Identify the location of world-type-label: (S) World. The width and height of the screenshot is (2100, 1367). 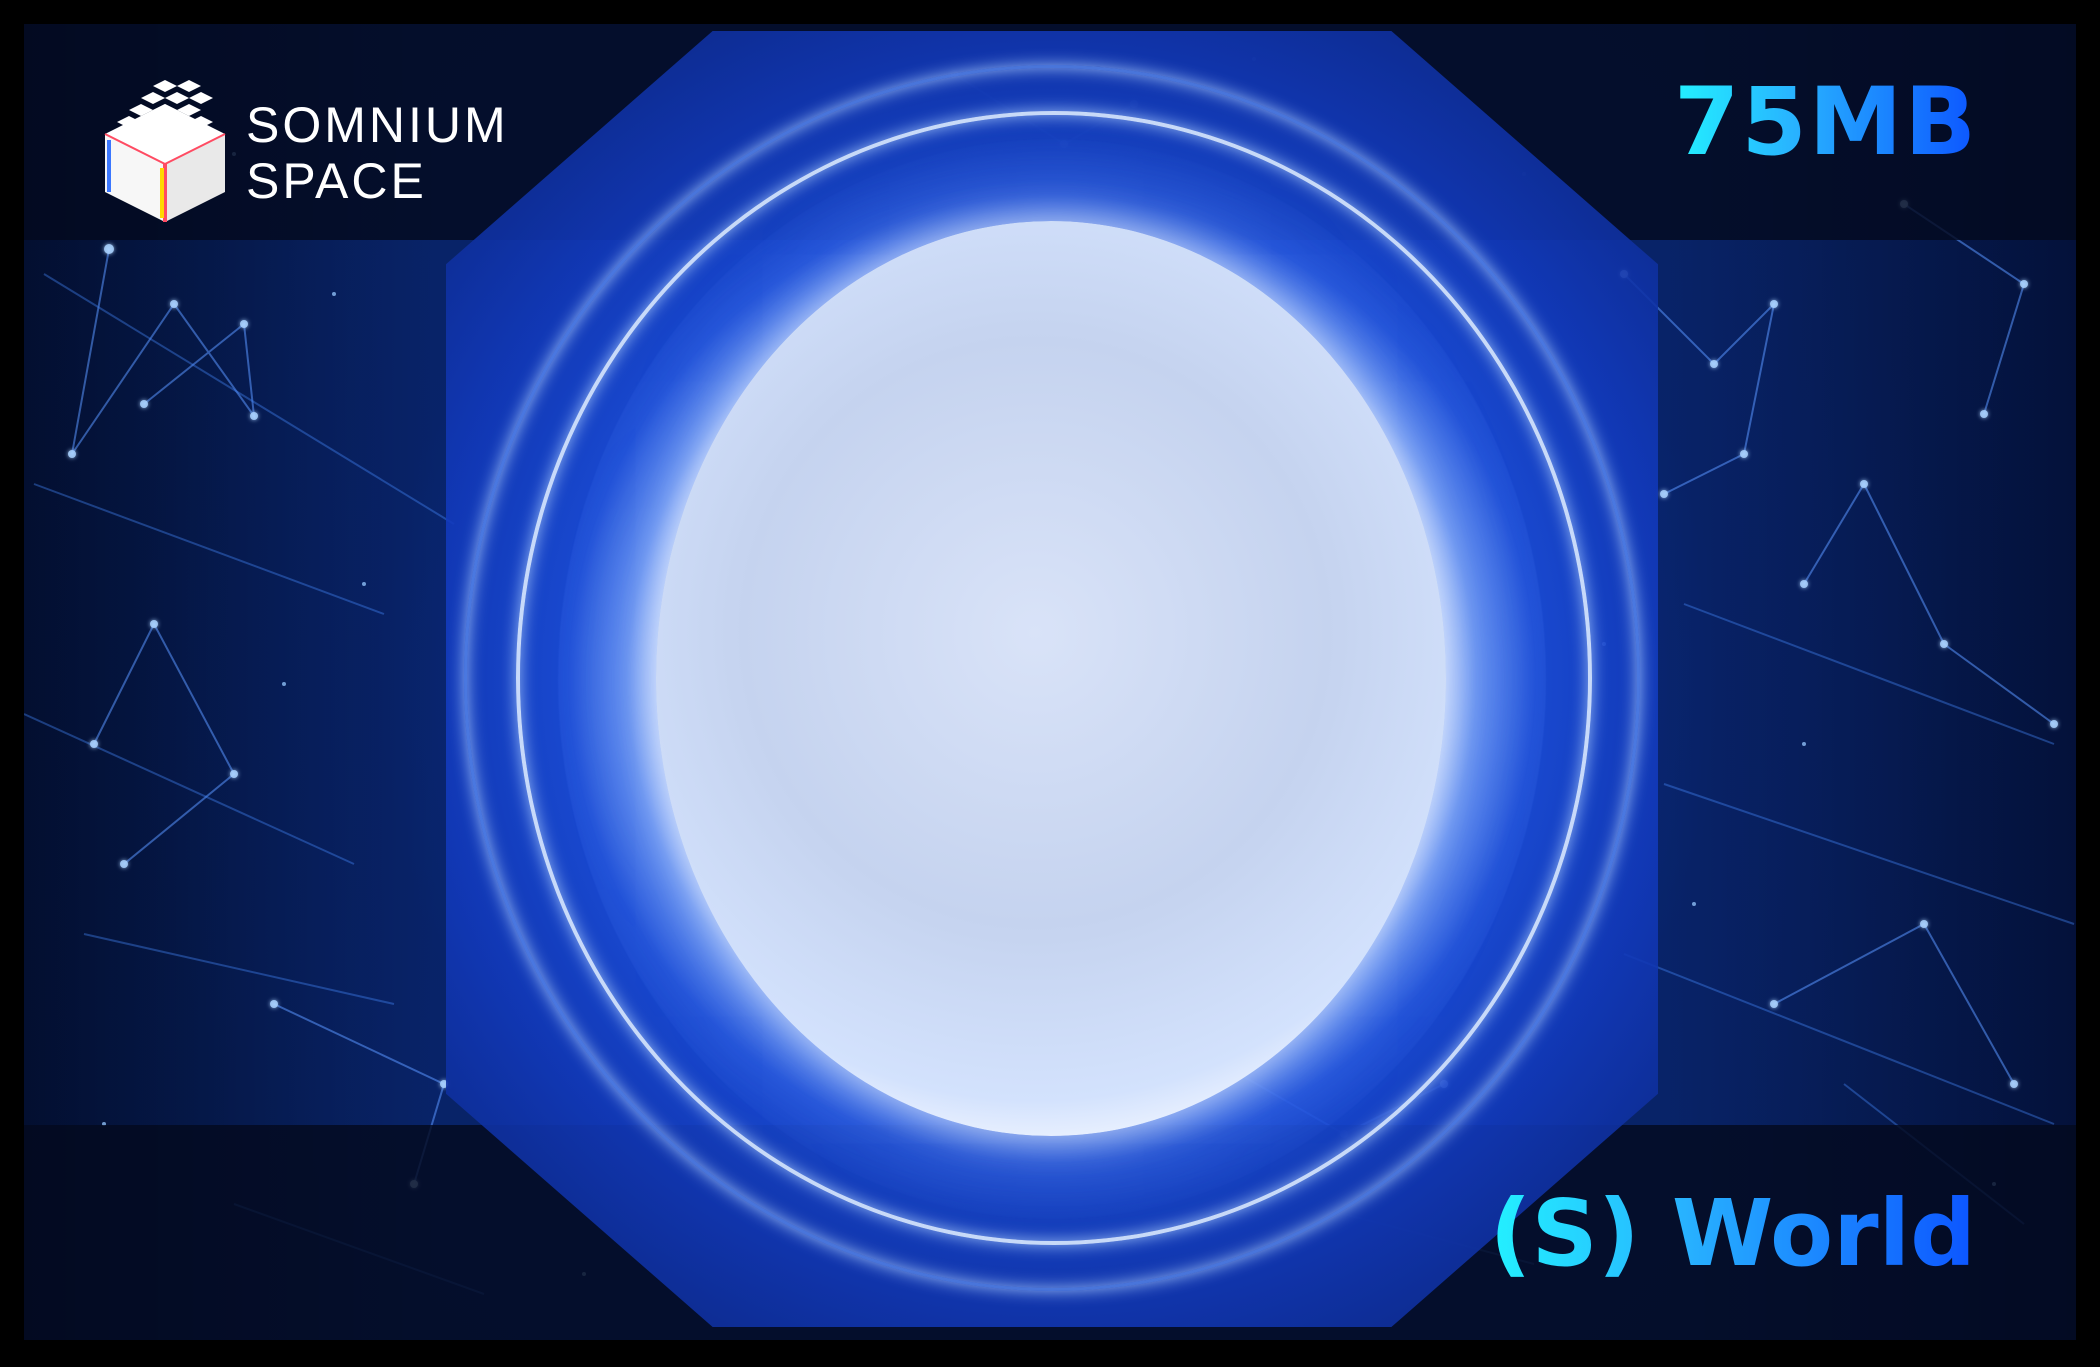
(1732, 1233).